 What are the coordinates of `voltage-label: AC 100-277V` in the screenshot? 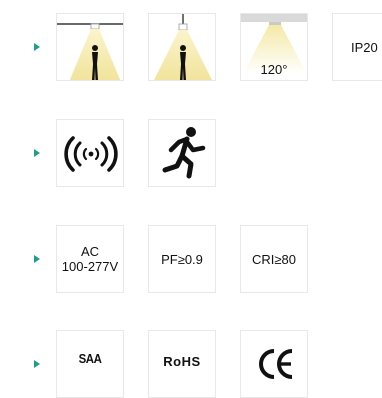 It's located at (90, 259).